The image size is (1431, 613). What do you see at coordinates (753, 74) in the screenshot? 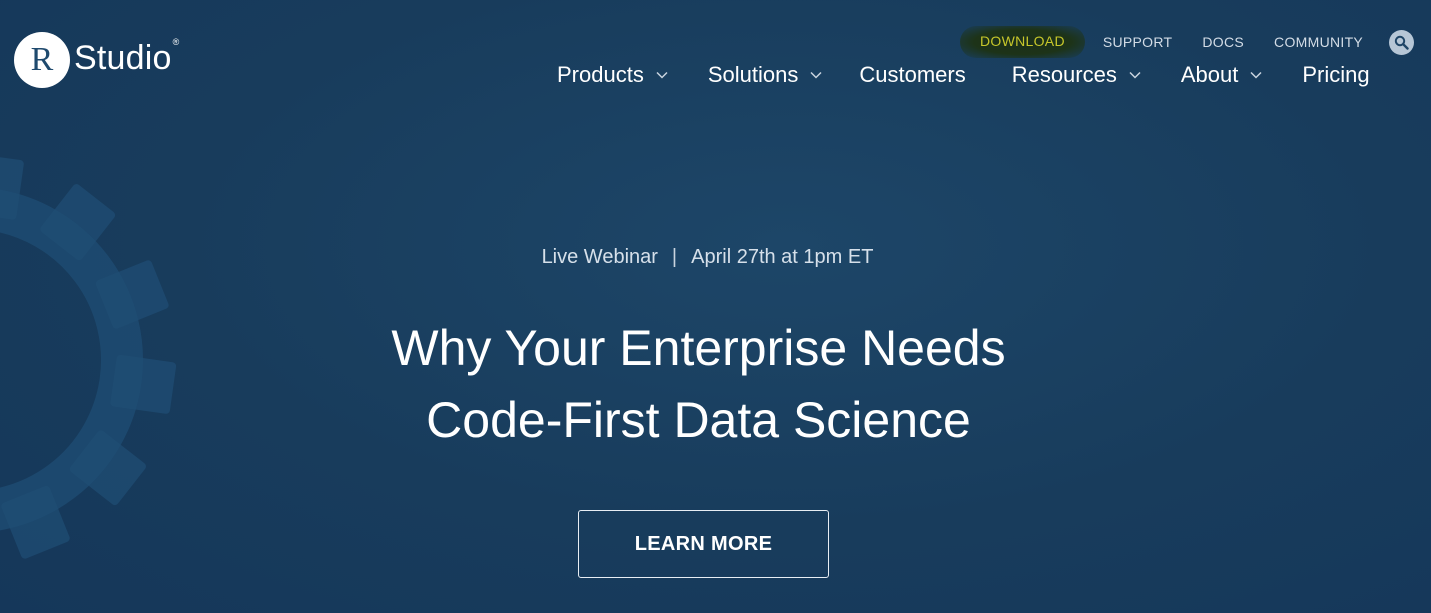
I see `nav-item-label: Solutions` at bounding box center [753, 74].